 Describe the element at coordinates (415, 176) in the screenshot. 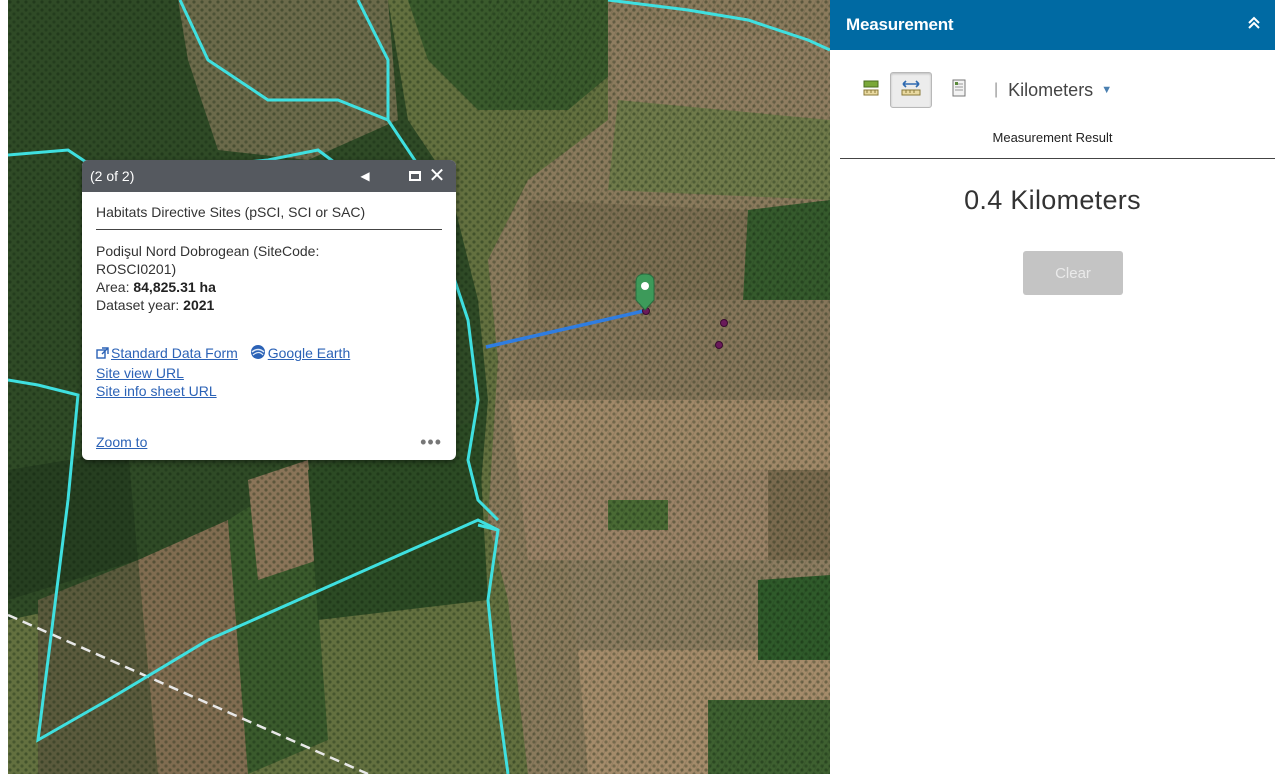

I see `maximize-icon` at that location.